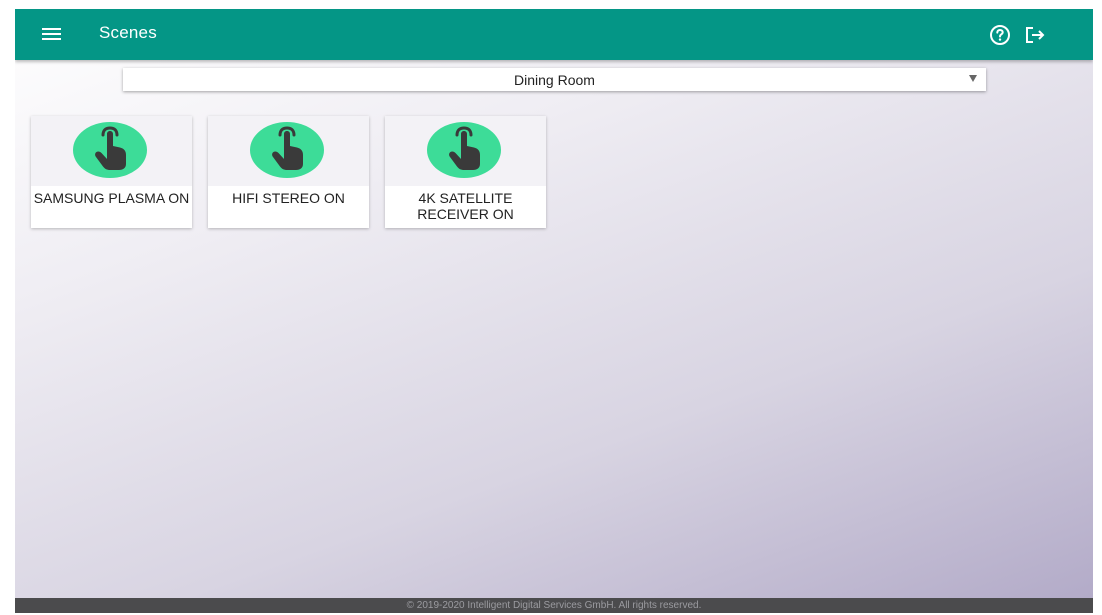 Image resolution: width=1102 pixels, height=615 pixels. What do you see at coordinates (288, 198) in the screenshot?
I see `scene-label: HIFI STEREO ON` at bounding box center [288, 198].